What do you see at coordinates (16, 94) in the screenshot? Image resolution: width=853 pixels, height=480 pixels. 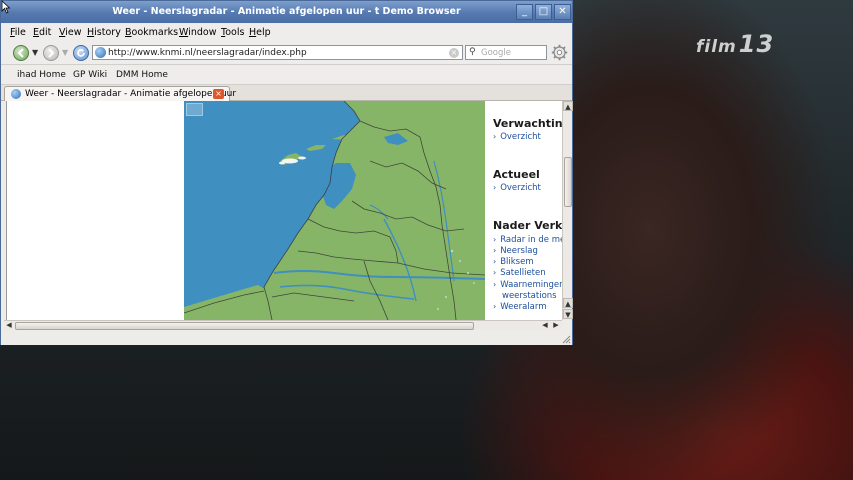 I see `tab-globe-icon` at bounding box center [16, 94].